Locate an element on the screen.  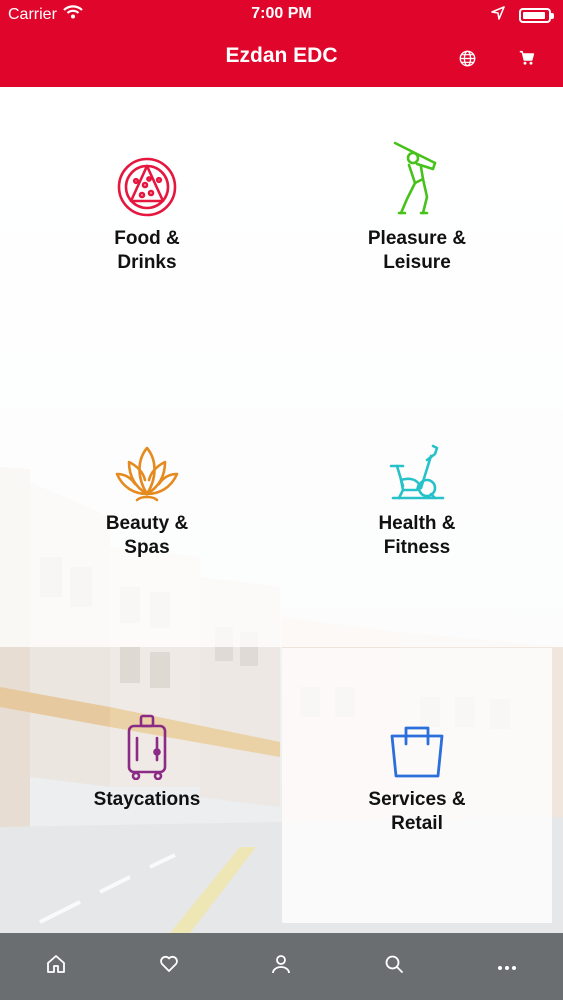
heart-icon is located at coordinates (169, 966).